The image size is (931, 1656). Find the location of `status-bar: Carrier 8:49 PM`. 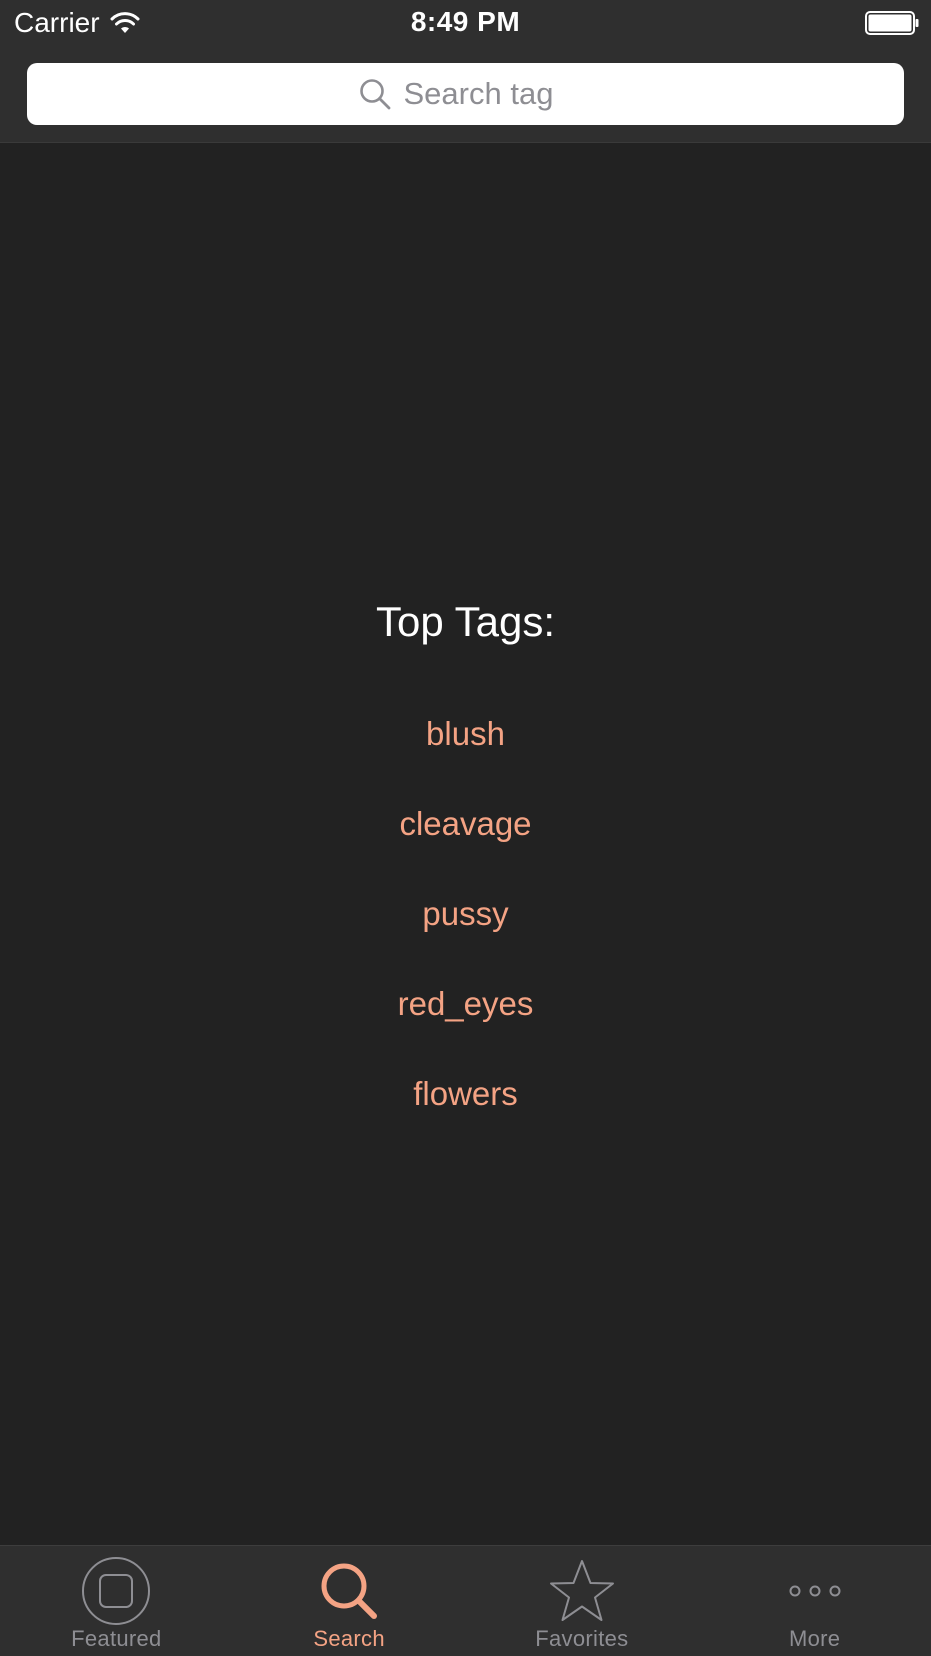

status-bar: Carrier 8:49 PM is located at coordinates (465, 23).